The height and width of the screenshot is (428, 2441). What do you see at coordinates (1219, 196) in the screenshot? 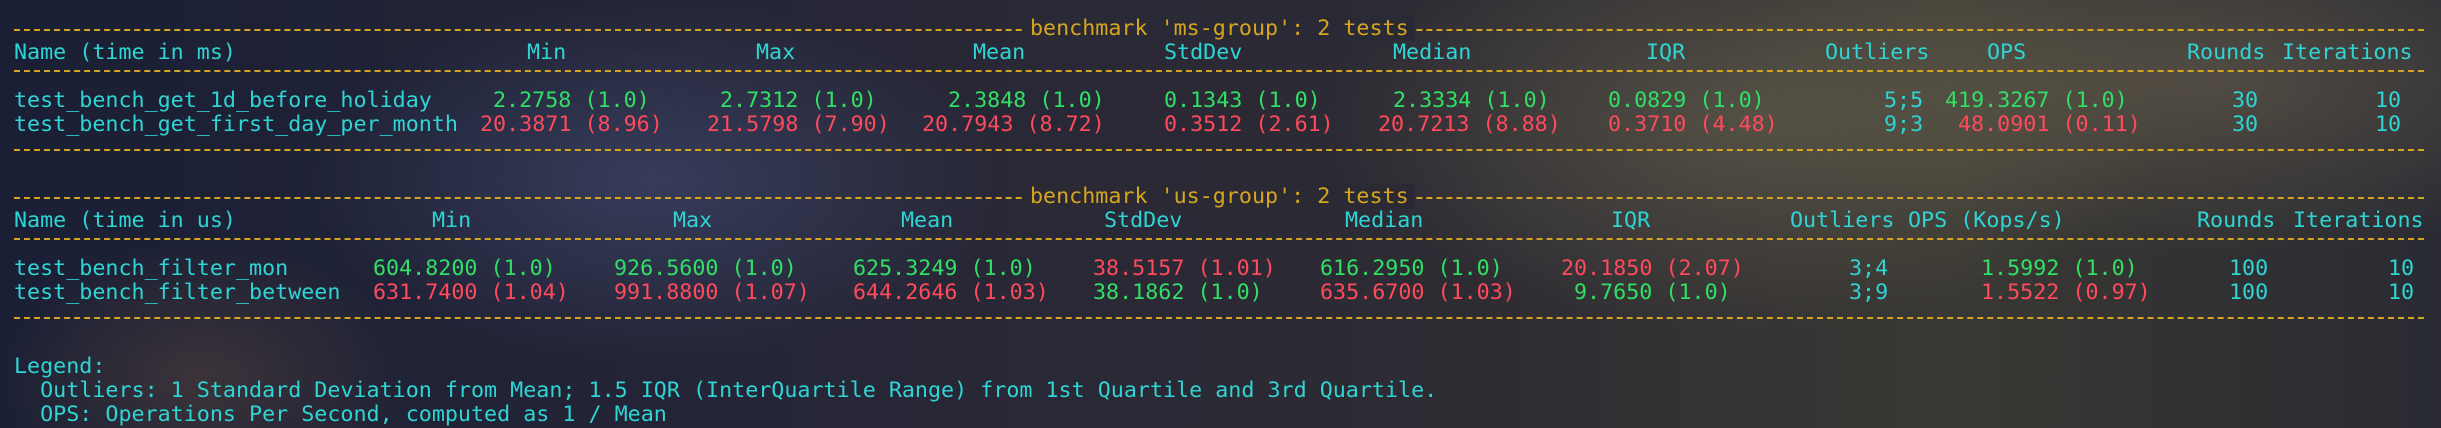
I see `group-title: benchmark 'us-group': 2 tests` at bounding box center [1219, 196].